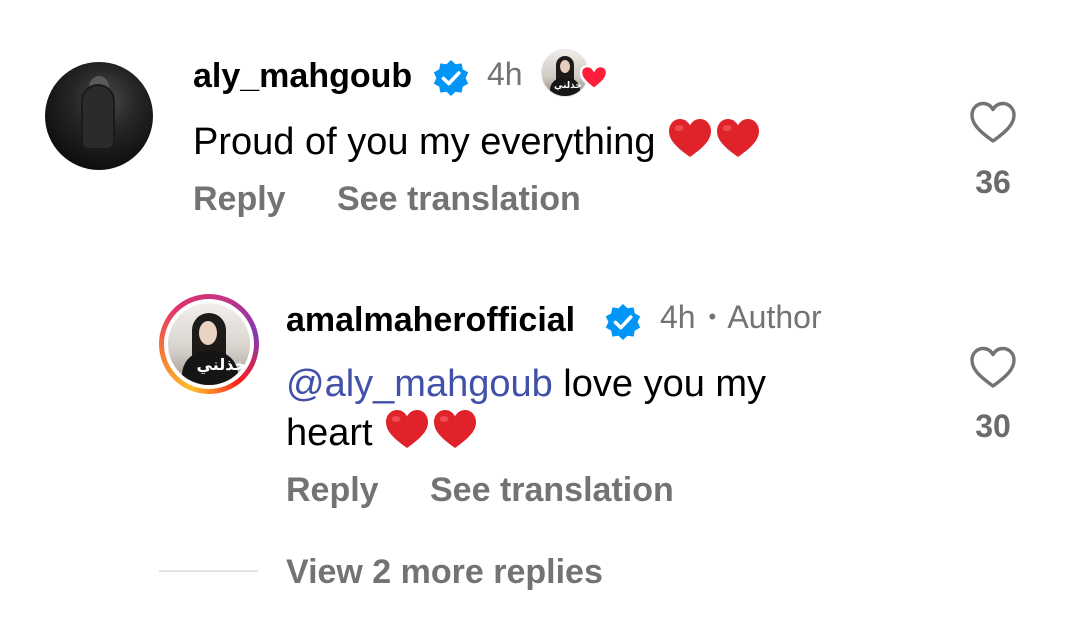 The height and width of the screenshot is (644, 1076). I want to click on comment-text: Proud of you my everything, so click(424, 142).